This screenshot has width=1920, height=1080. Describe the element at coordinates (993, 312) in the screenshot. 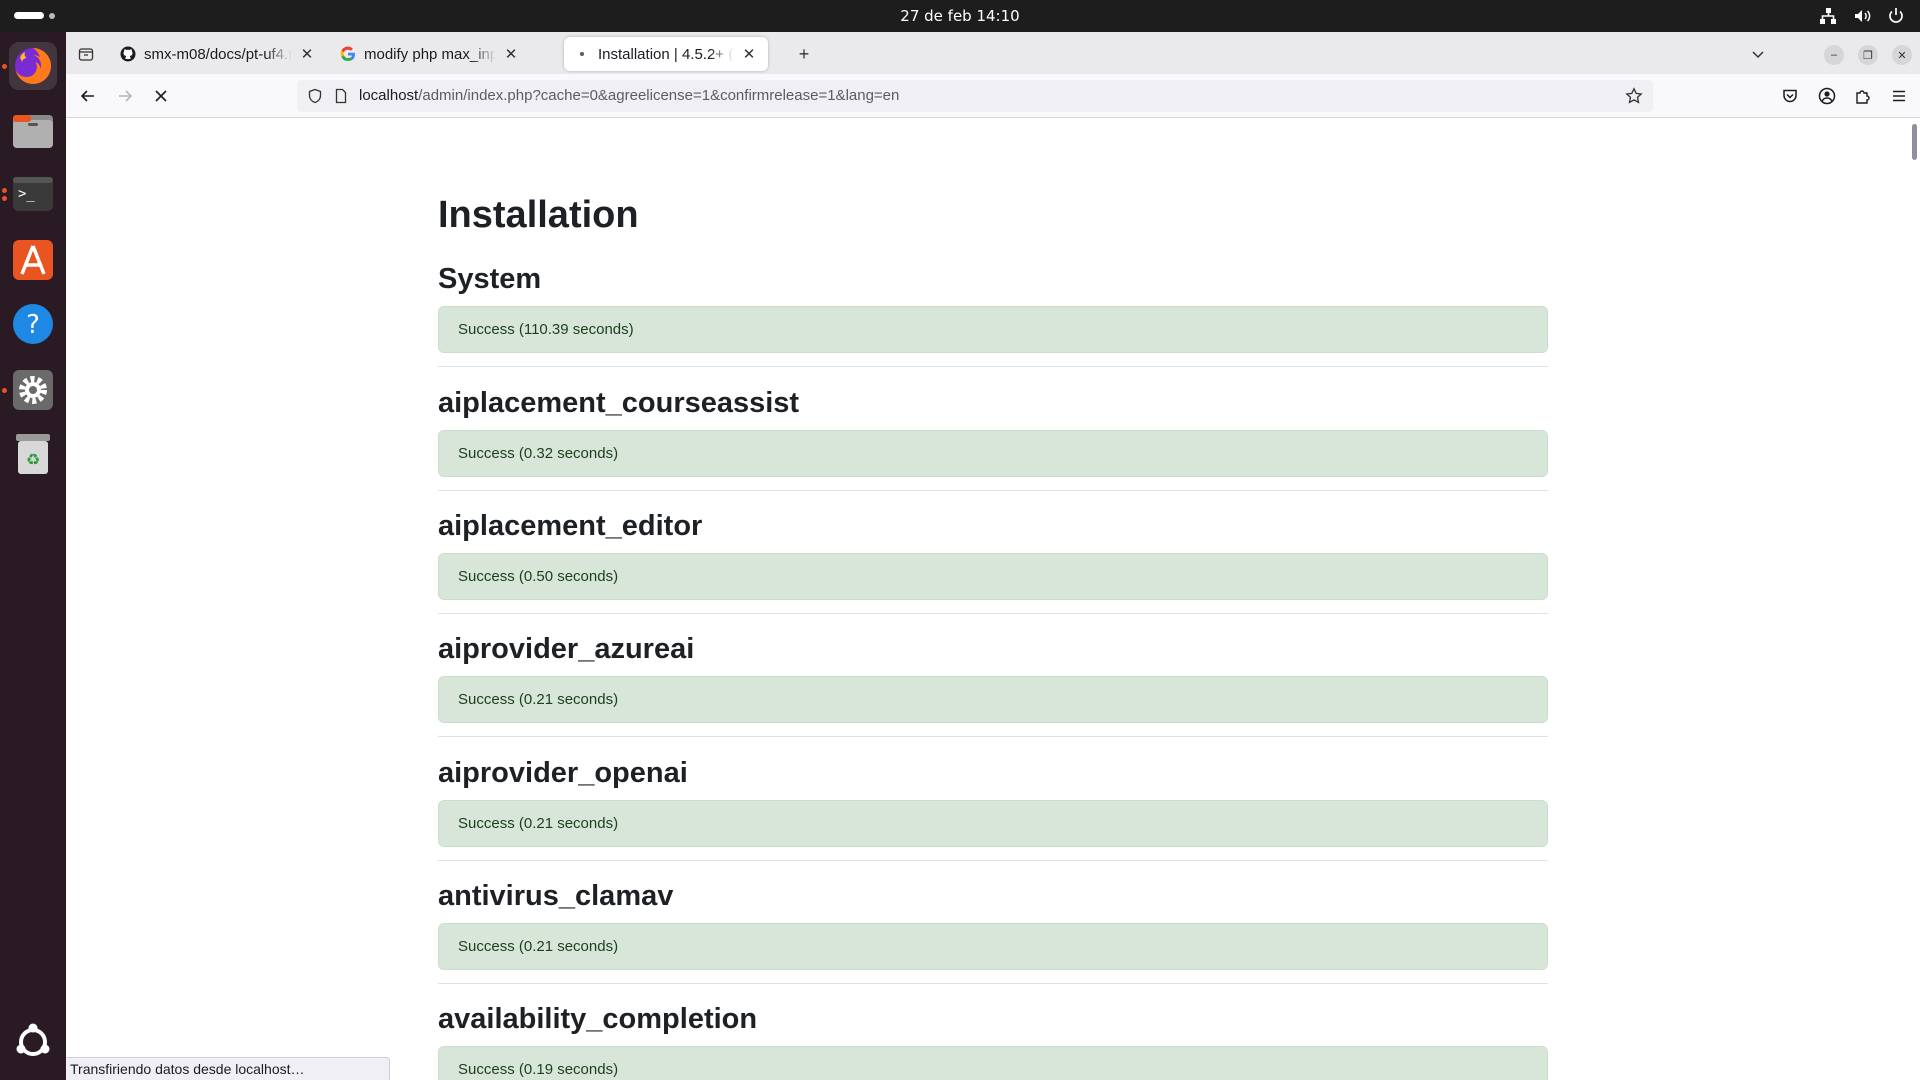

I see `install-section-system: System Success (110.39 seconds)` at that location.